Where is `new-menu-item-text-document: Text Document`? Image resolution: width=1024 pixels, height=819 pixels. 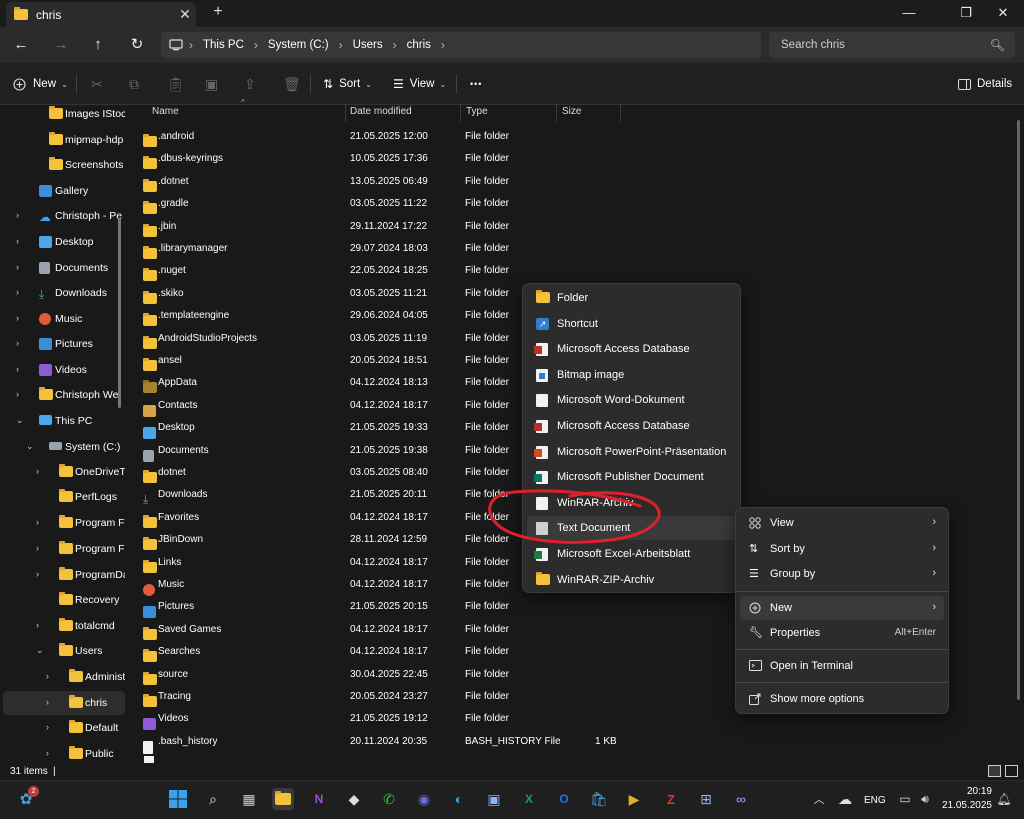 new-menu-item-text-document: Text Document is located at coordinates (631, 528).